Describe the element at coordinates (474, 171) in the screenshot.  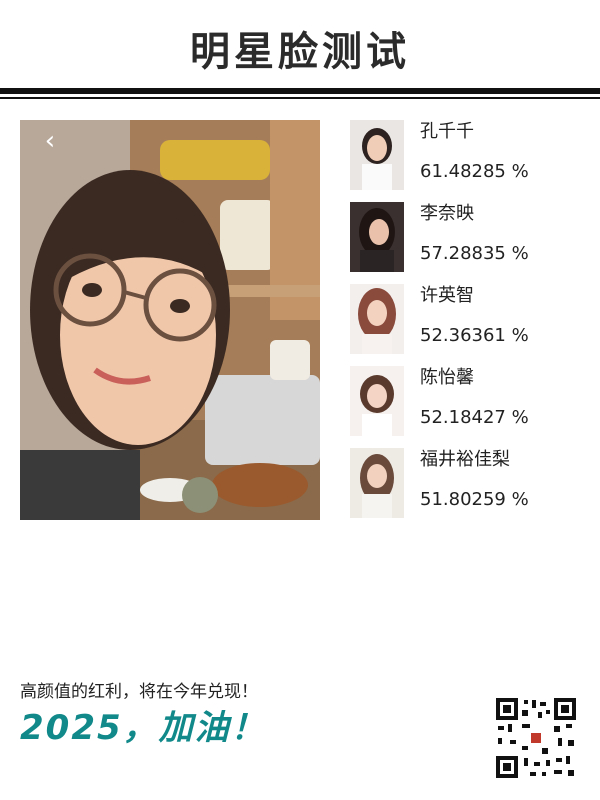
I see `match-score: 61.48285 %` at that location.